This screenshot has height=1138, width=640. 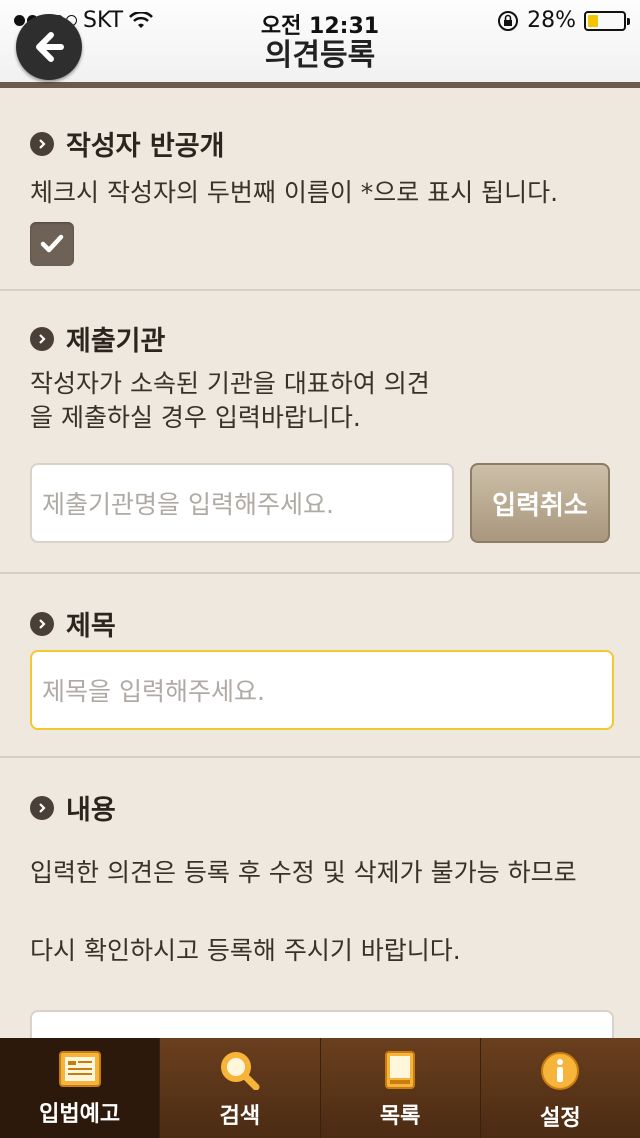 What do you see at coordinates (80, 1088) in the screenshot?
I see `tab-legislation-notice: 입법예고` at bounding box center [80, 1088].